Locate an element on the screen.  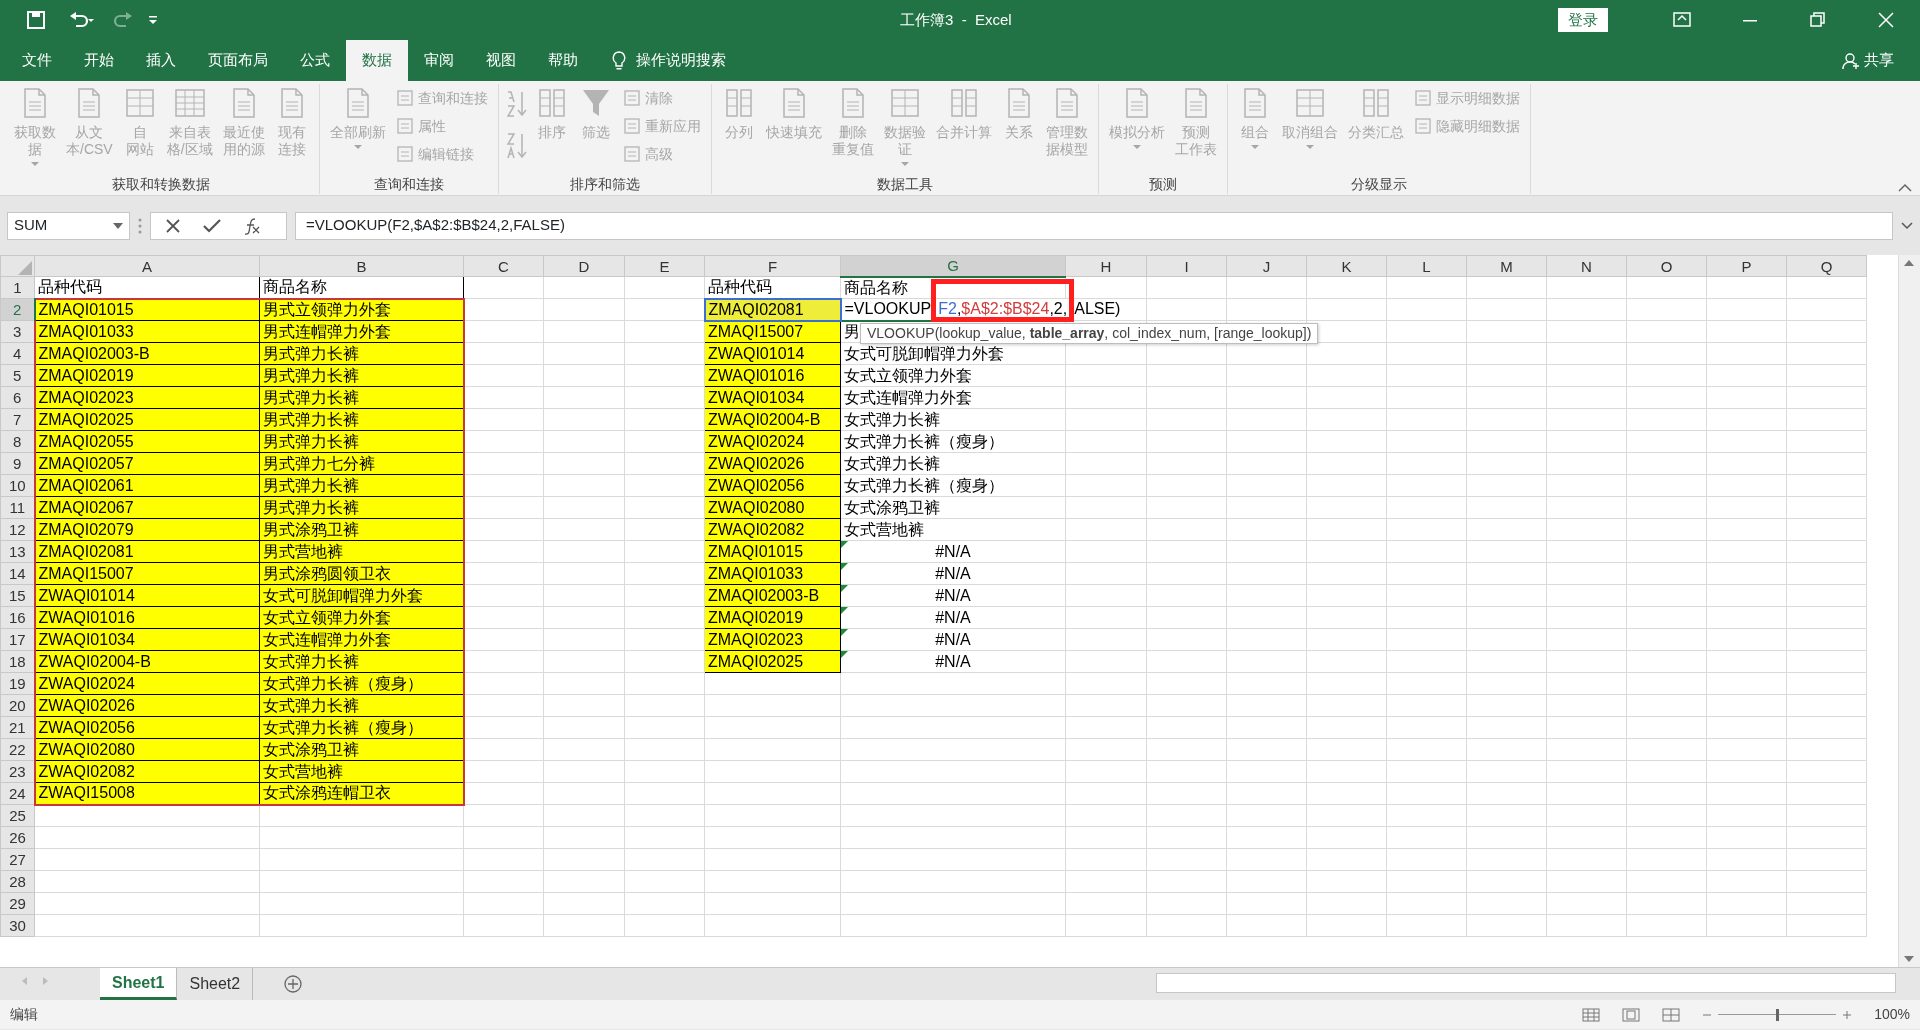
row-header: 11 is located at coordinates (17, 507).